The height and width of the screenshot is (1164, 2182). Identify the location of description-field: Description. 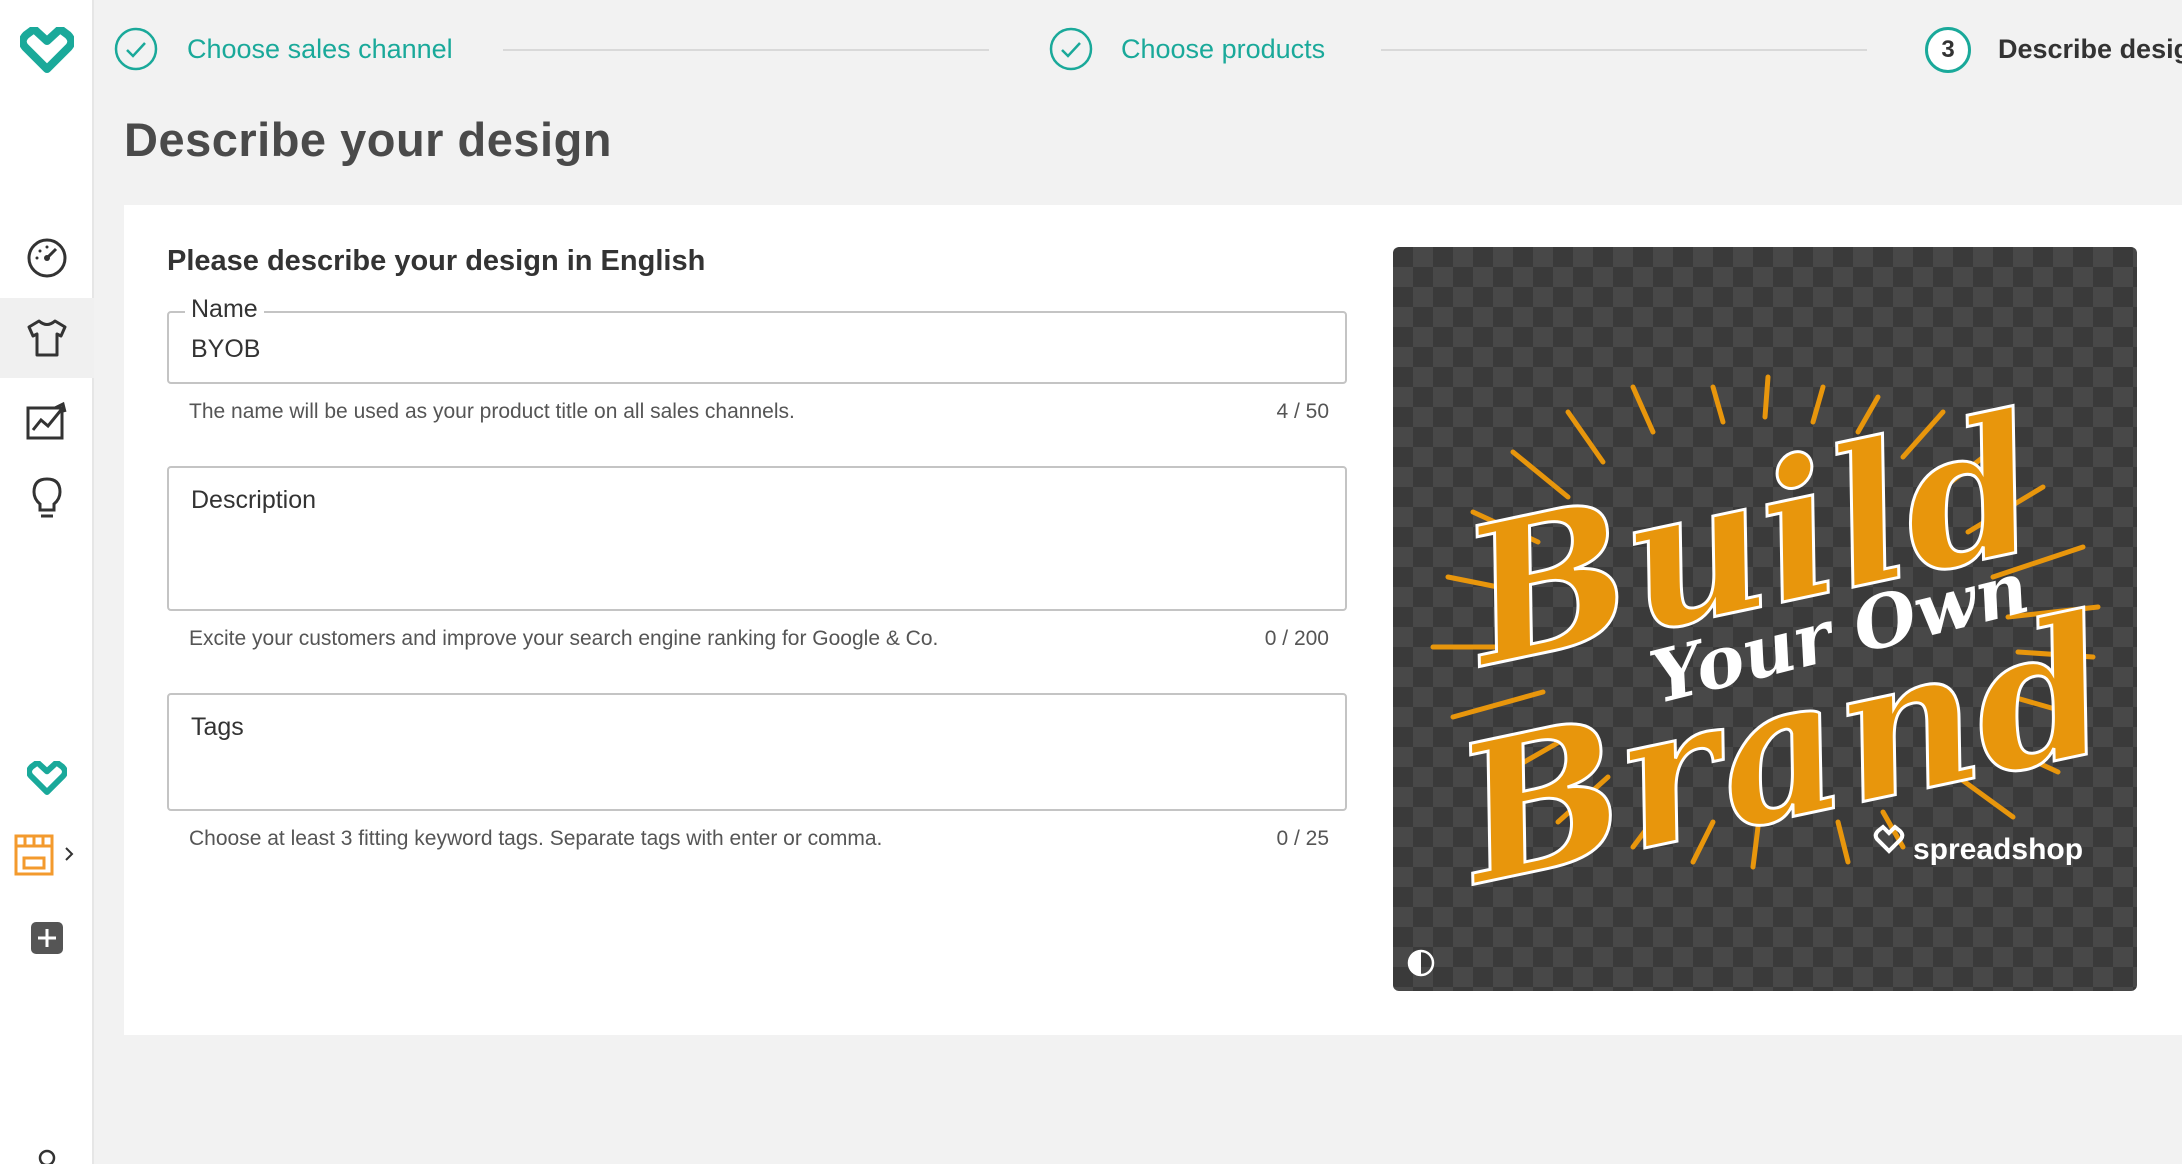
(757, 538).